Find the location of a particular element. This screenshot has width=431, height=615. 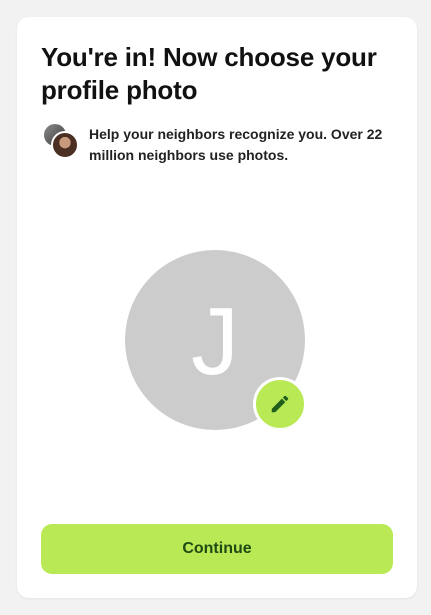

neighbor-avatar is located at coordinates (65, 145).